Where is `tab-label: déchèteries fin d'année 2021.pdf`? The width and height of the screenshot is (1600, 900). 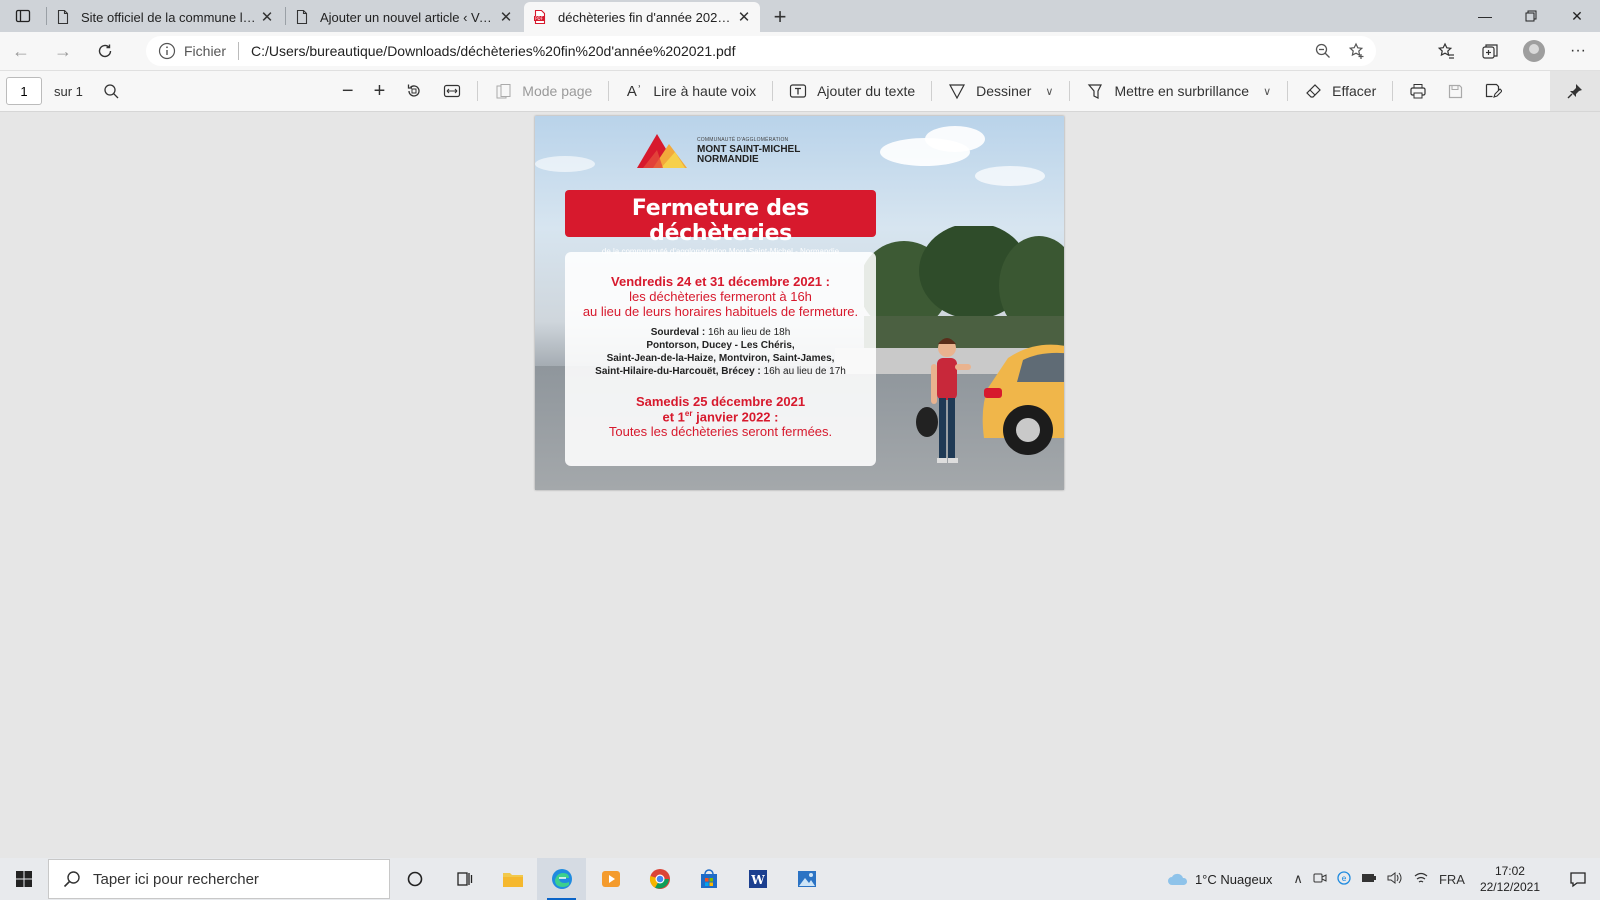 tab-label: déchèteries fin d'année 2021.pdf is located at coordinates (647, 17).